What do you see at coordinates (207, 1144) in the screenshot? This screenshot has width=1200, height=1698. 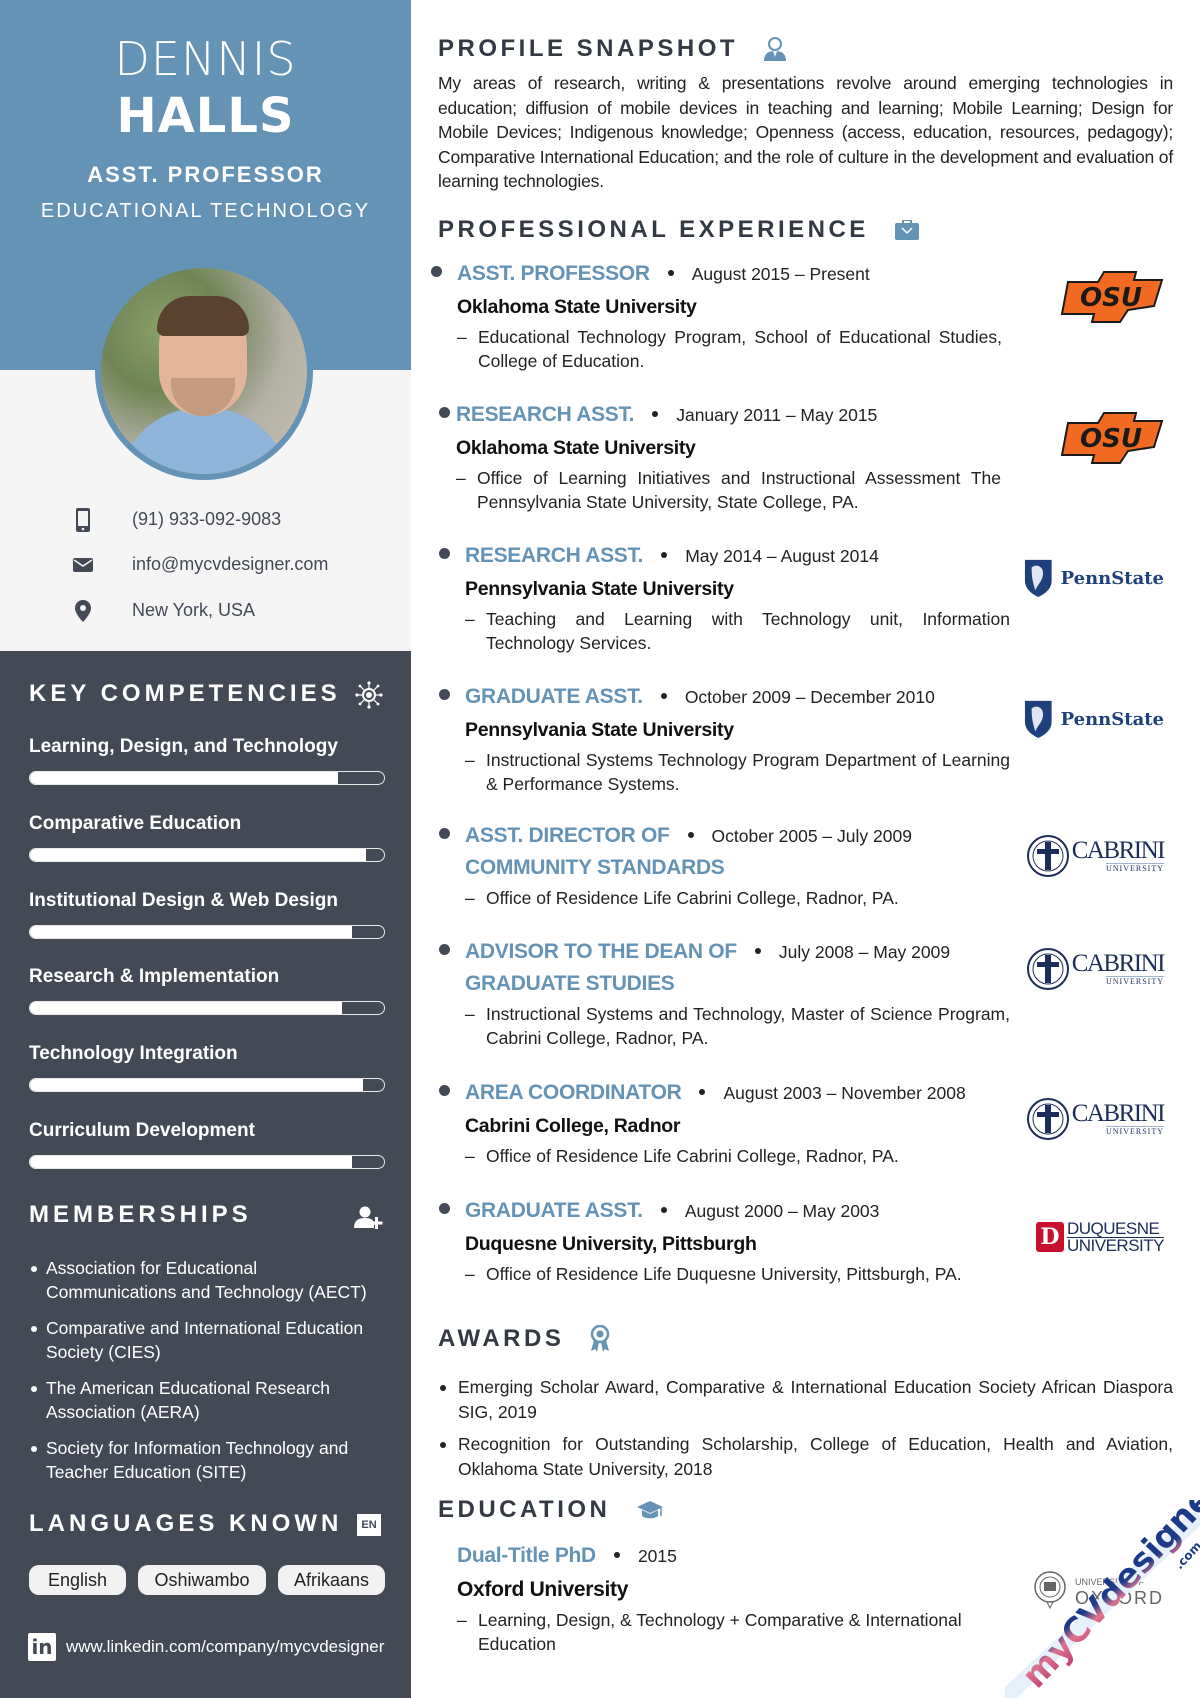 I see `skill-item: Curriculum Development` at bounding box center [207, 1144].